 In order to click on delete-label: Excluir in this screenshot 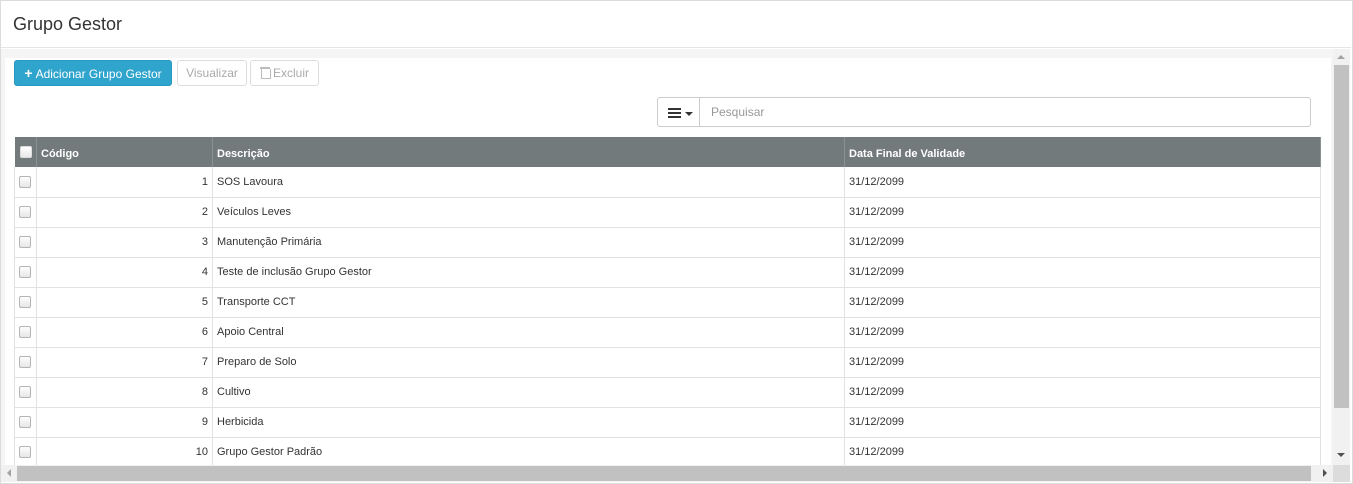, I will do `click(290, 73)`.